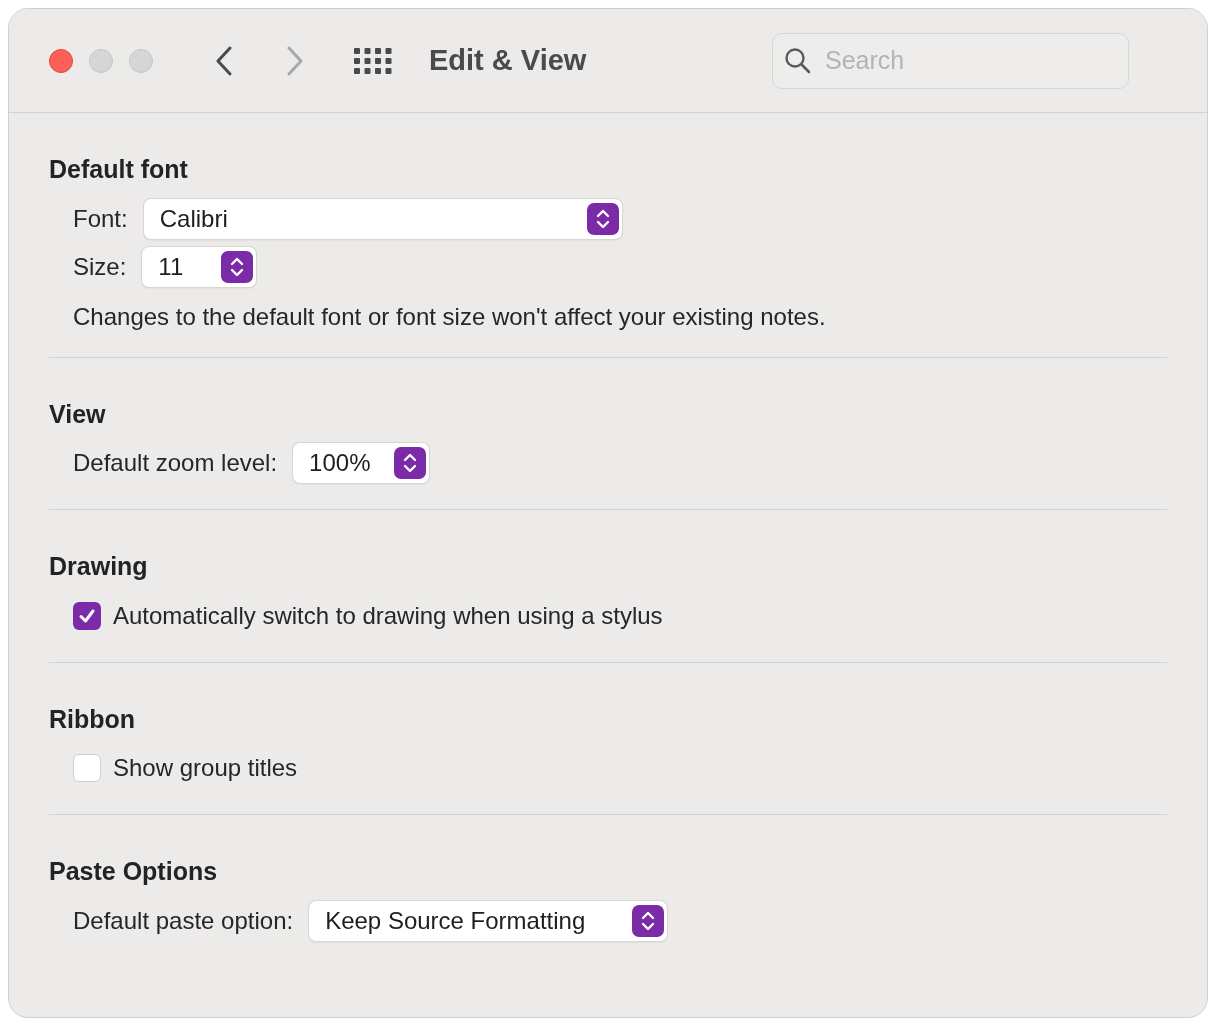 This screenshot has height=1024, width=1216. I want to click on note-text: Changes to the default font or font size won't affect your existing notes., so click(450, 316).